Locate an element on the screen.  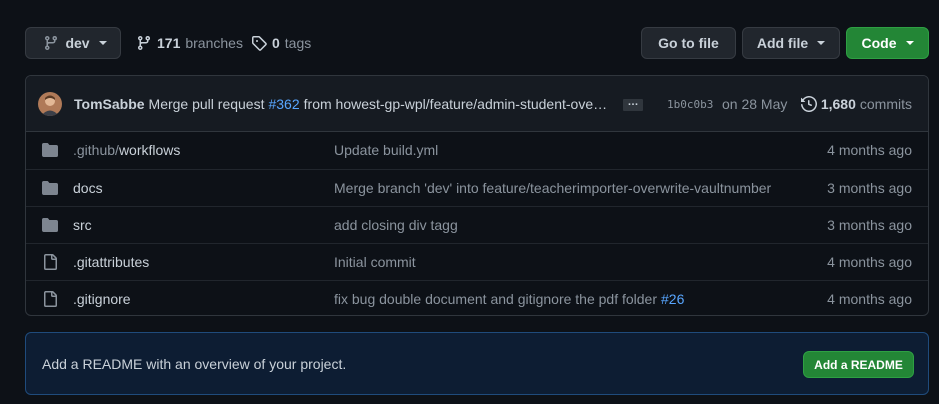
branch-name: dev is located at coordinates (77, 43).